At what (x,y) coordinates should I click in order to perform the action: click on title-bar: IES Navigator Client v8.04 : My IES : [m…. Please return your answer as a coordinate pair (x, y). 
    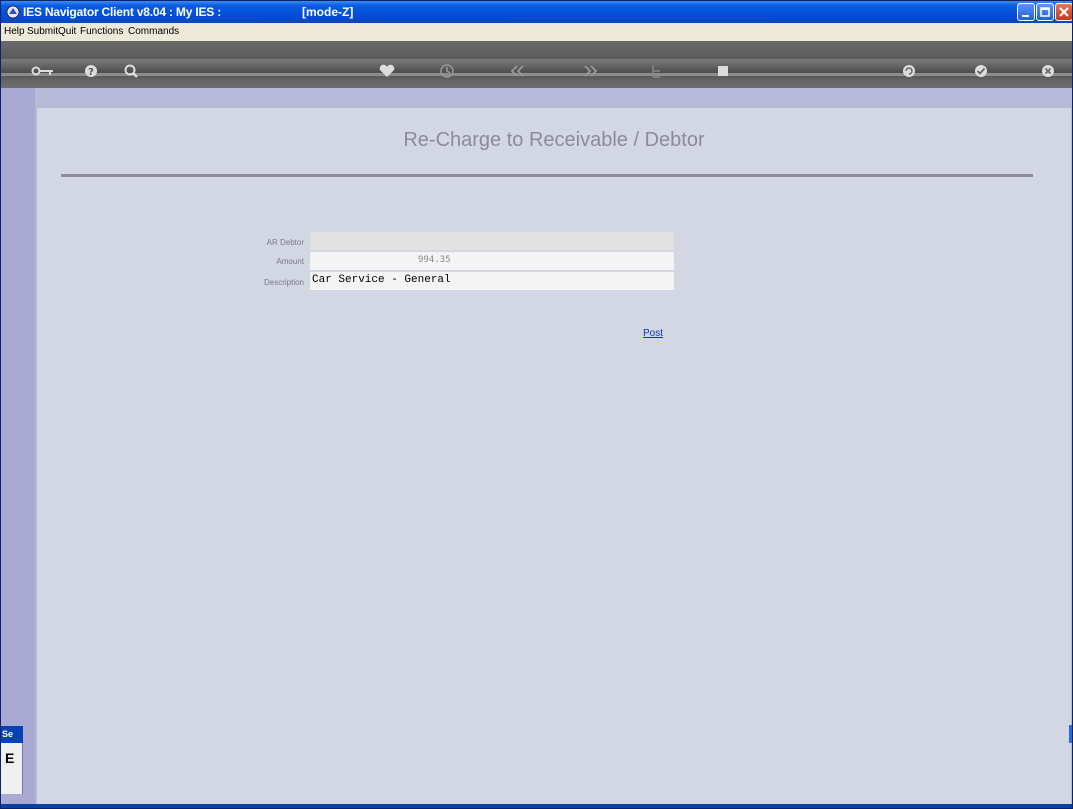
    Looking at the image, I should click on (536, 12).